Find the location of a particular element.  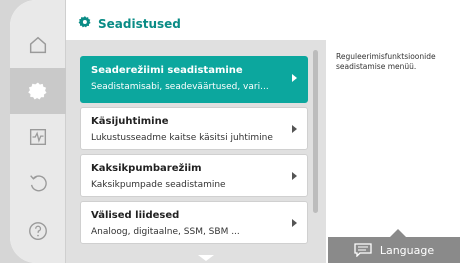

page-header: Seadistused is located at coordinates (263, 20).